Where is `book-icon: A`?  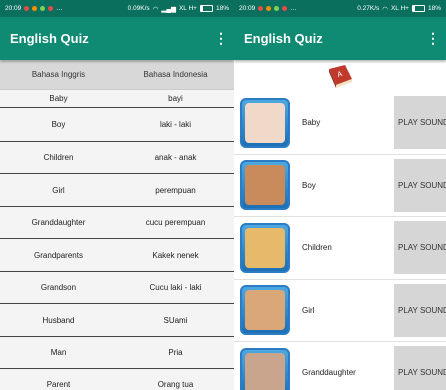 book-icon: A is located at coordinates (340, 76).